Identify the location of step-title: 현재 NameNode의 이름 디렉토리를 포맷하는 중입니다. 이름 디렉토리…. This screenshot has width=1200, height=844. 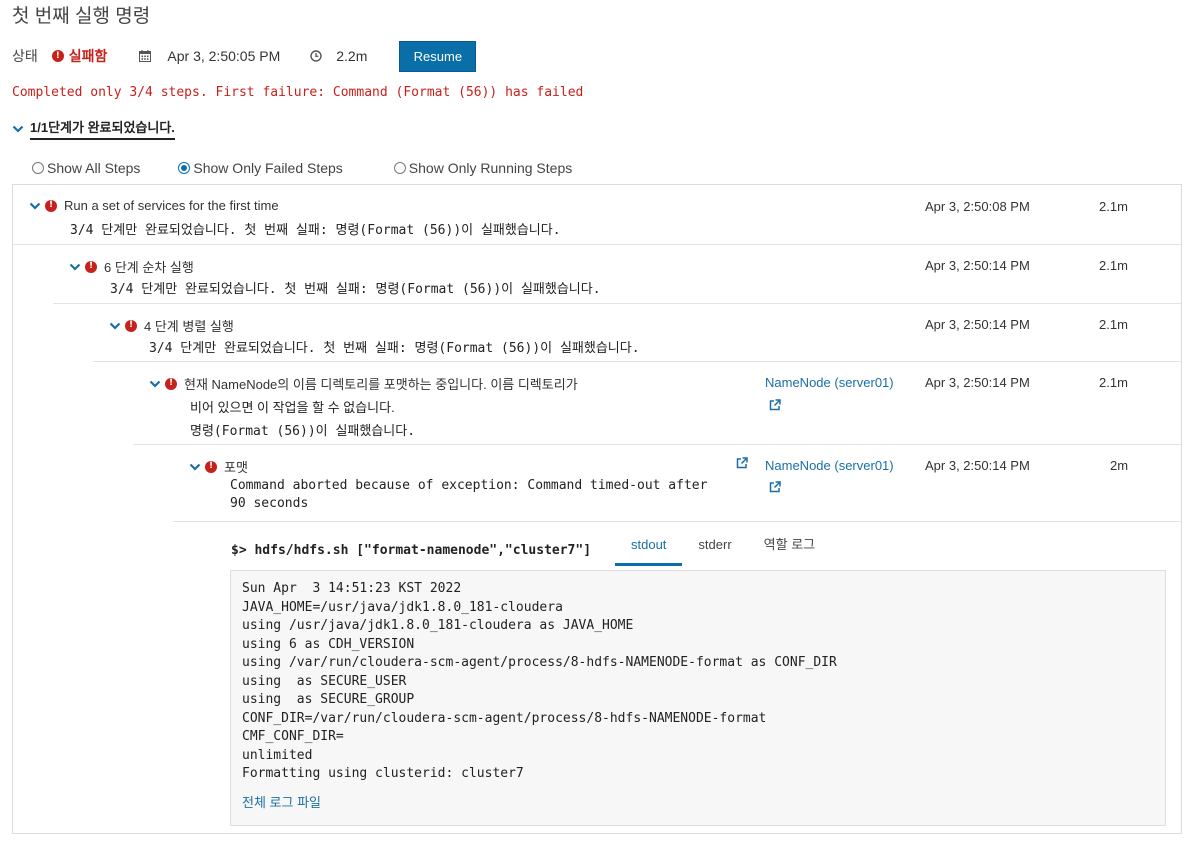
(381, 384).